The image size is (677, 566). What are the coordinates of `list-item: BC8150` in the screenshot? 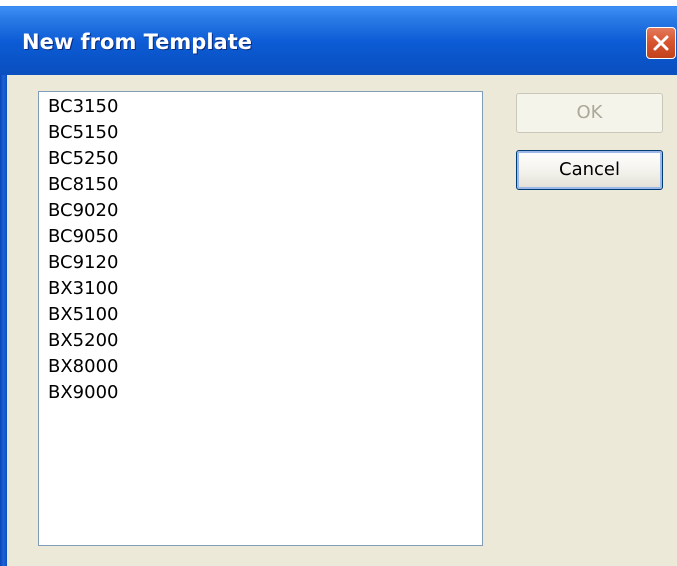 It's located at (83, 185).